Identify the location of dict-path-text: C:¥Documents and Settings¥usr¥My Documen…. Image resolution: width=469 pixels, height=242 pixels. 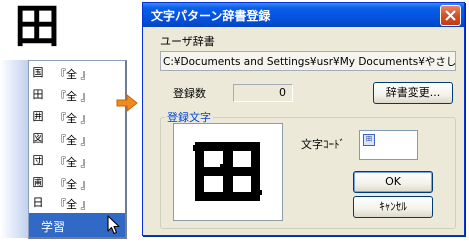
(309, 62).